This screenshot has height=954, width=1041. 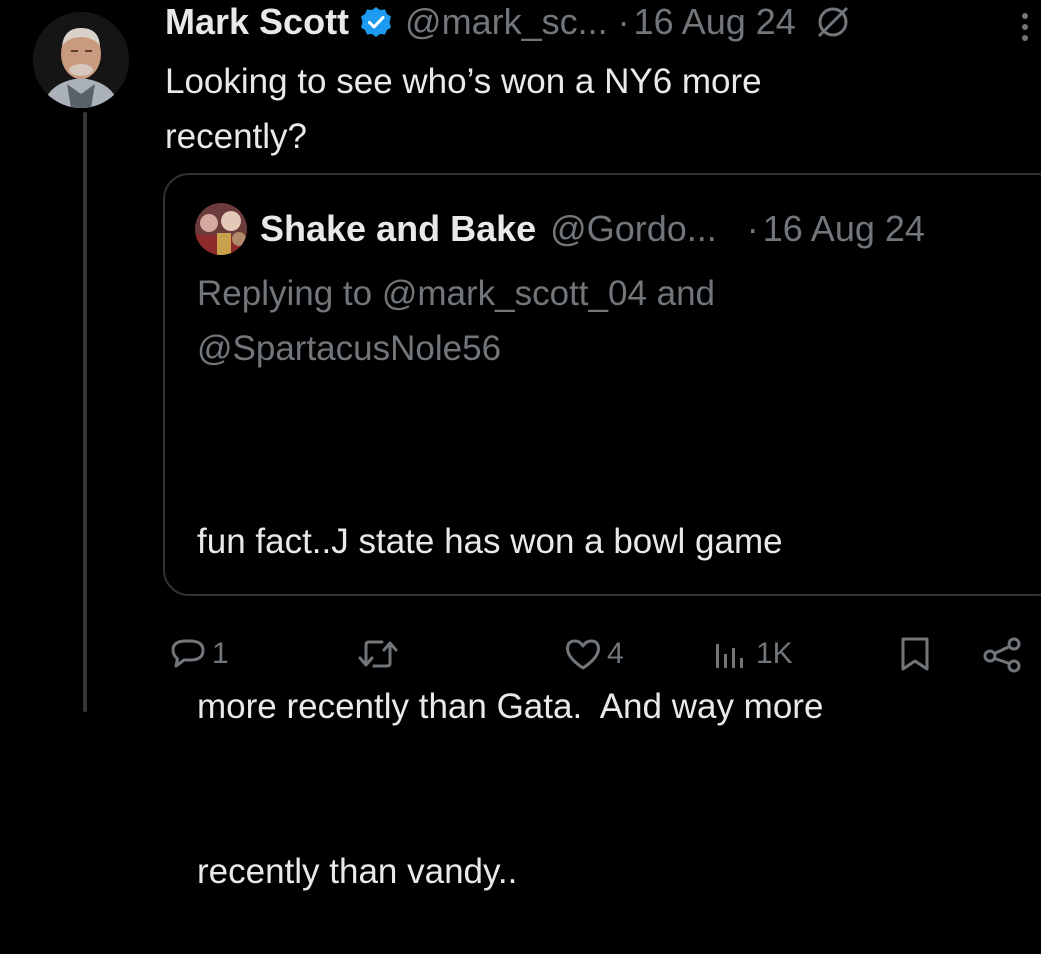 I want to click on bookmark-button, so click(x=915, y=654).